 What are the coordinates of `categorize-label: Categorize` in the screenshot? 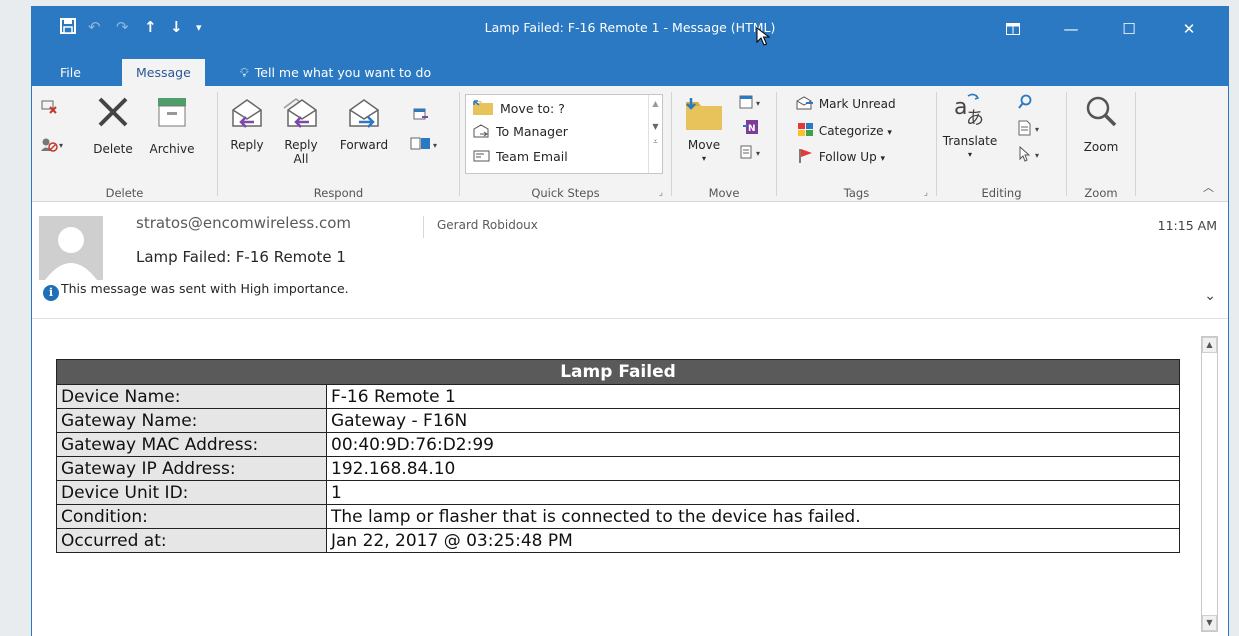 It's located at (851, 131).